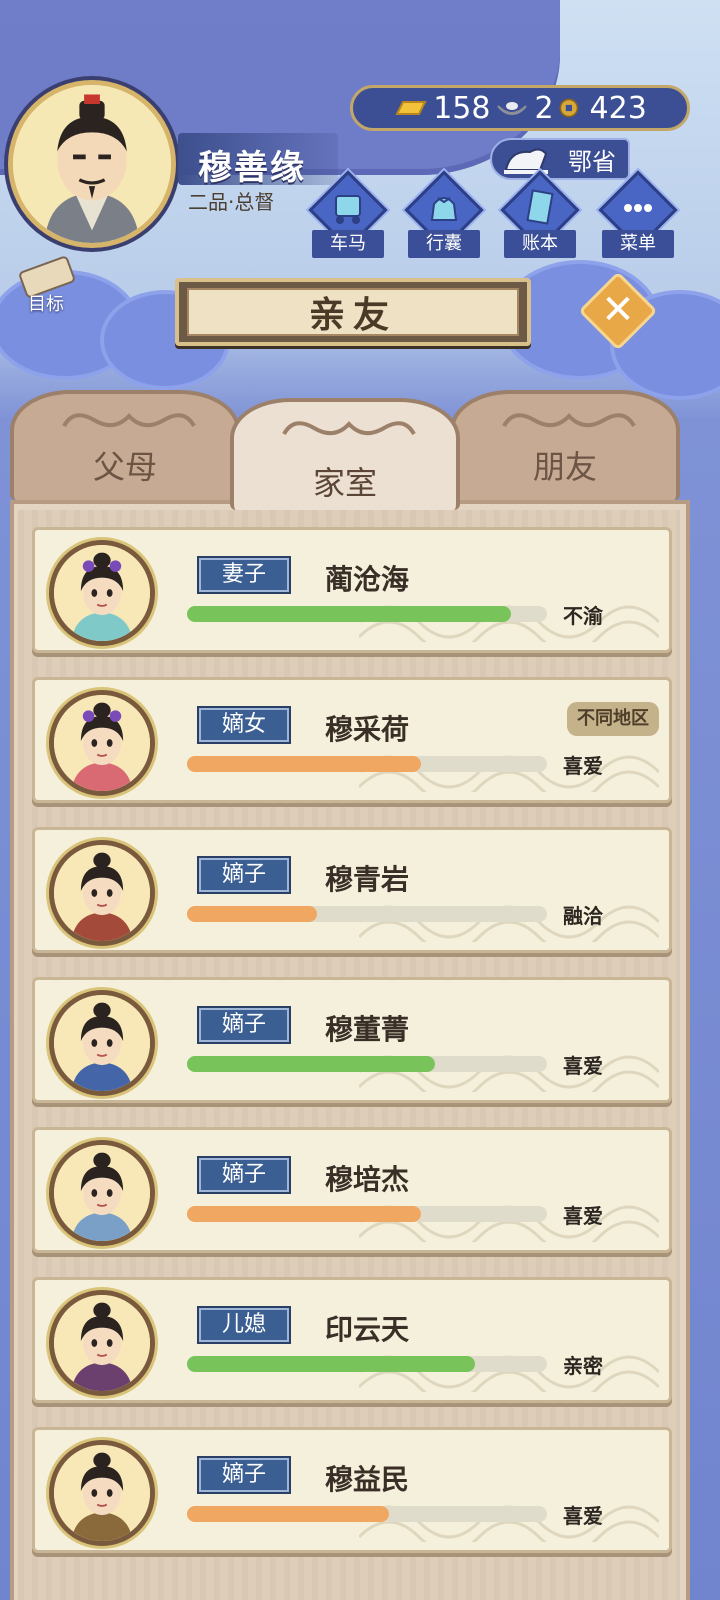 The width and height of the screenshot is (720, 1600). Describe the element at coordinates (367, 1179) in the screenshot. I see `relation-name: 穆培杰` at that location.